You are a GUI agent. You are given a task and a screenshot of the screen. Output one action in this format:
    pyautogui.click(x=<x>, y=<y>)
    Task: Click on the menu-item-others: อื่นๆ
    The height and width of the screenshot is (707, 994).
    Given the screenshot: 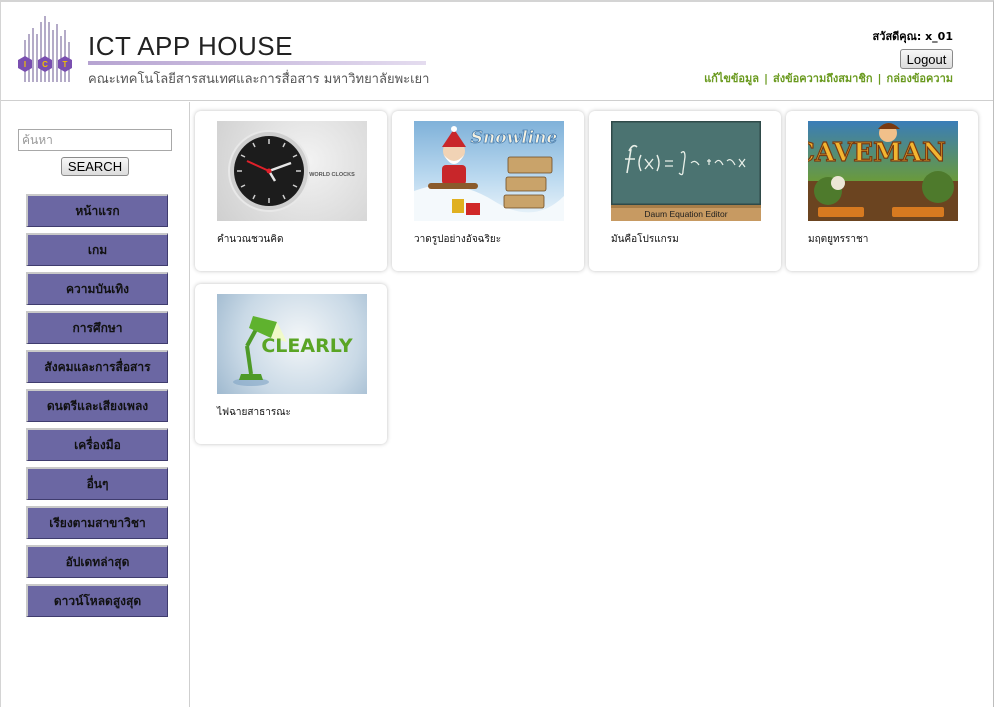 What is the action you would take?
    pyautogui.click(x=97, y=483)
    